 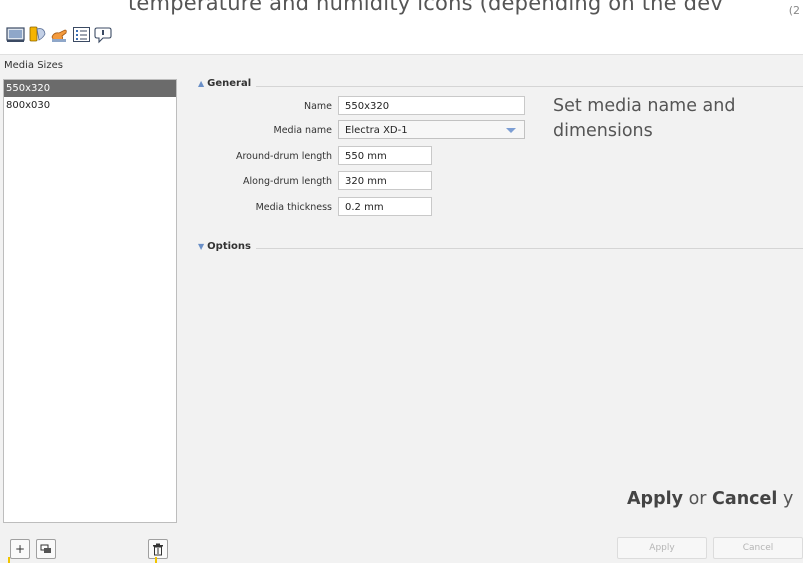 I want to click on duplicate-icon, so click(x=45, y=548).